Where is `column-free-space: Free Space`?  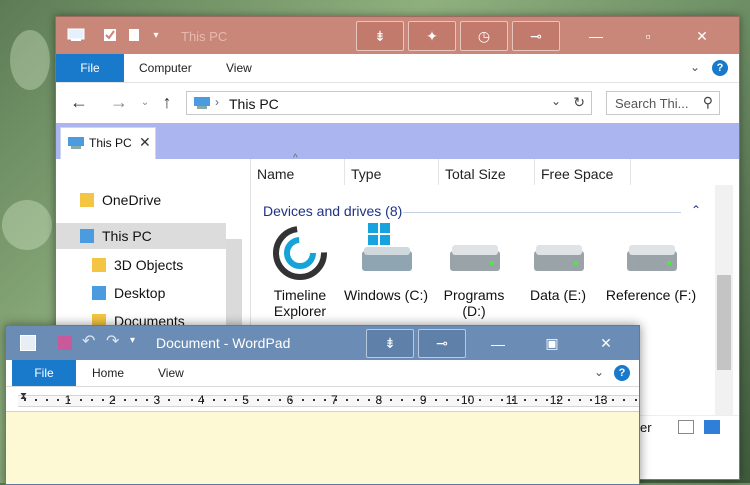 column-free-space: Free Space is located at coordinates (583, 172).